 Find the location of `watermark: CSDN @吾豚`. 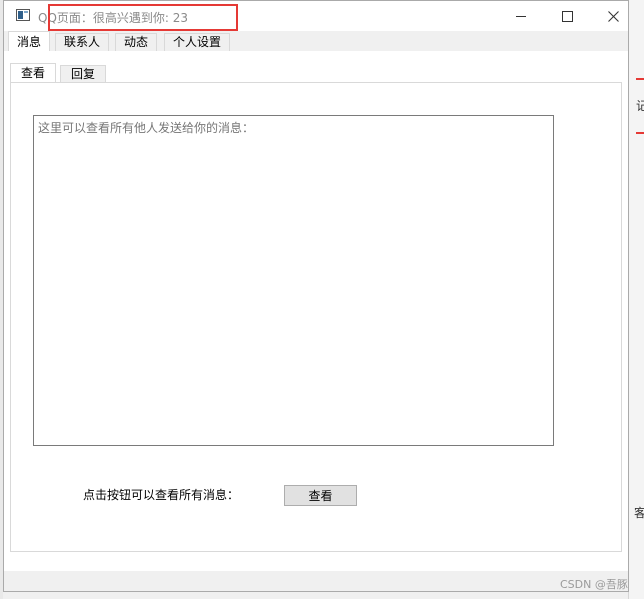

watermark: CSDN @吾豚 is located at coordinates (594, 584).